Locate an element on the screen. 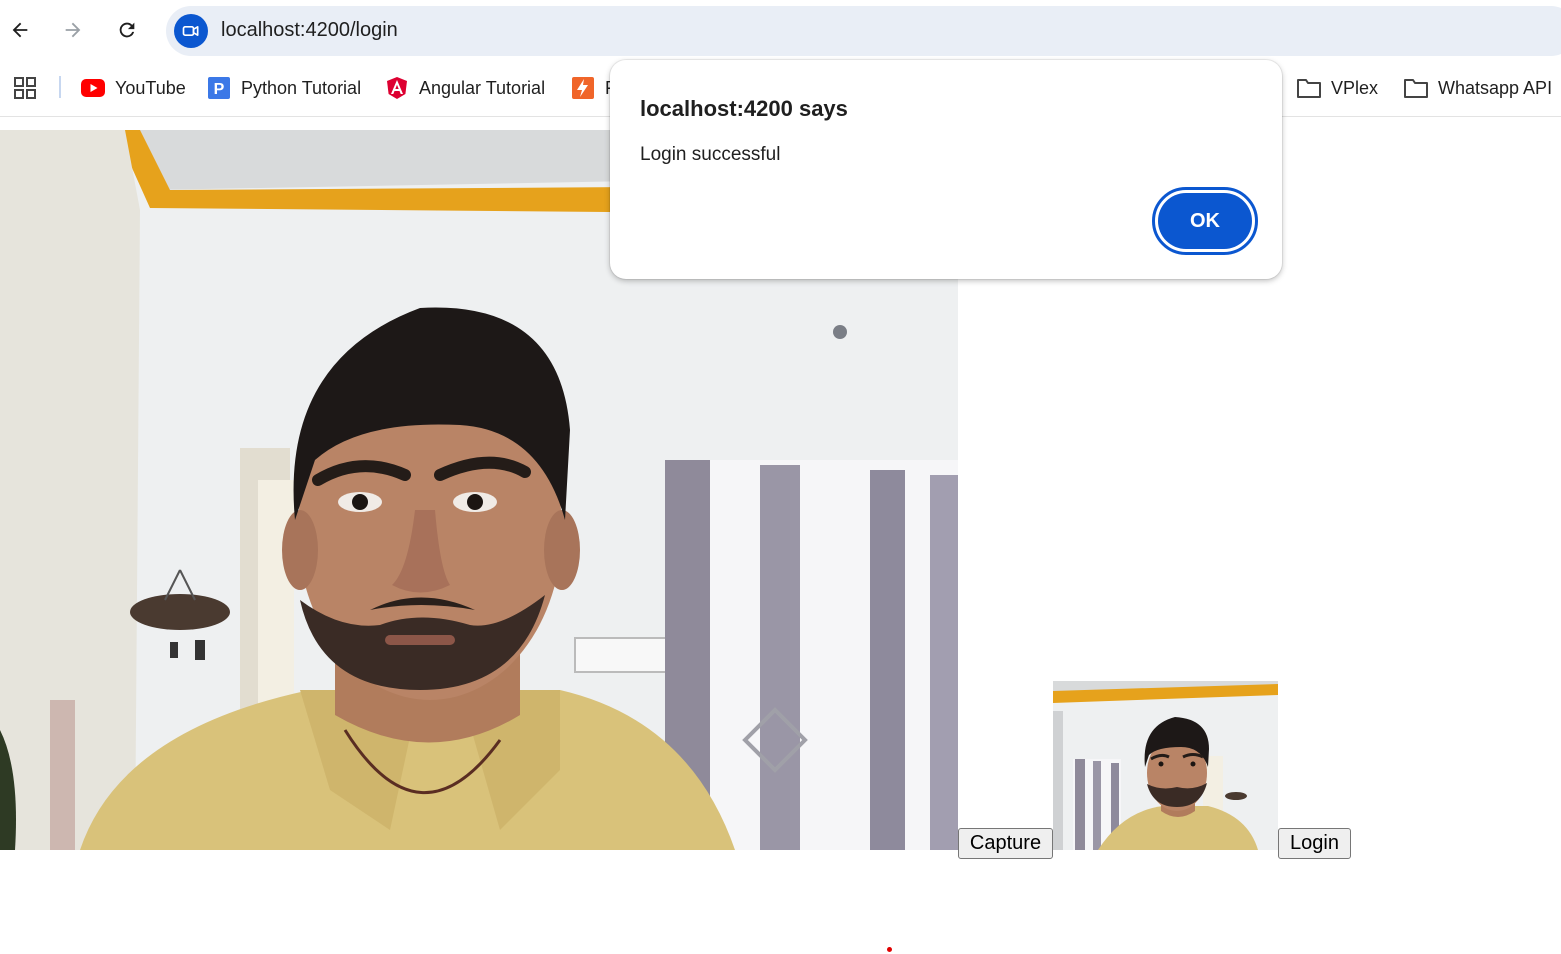  login-button: Login is located at coordinates (1314, 843).